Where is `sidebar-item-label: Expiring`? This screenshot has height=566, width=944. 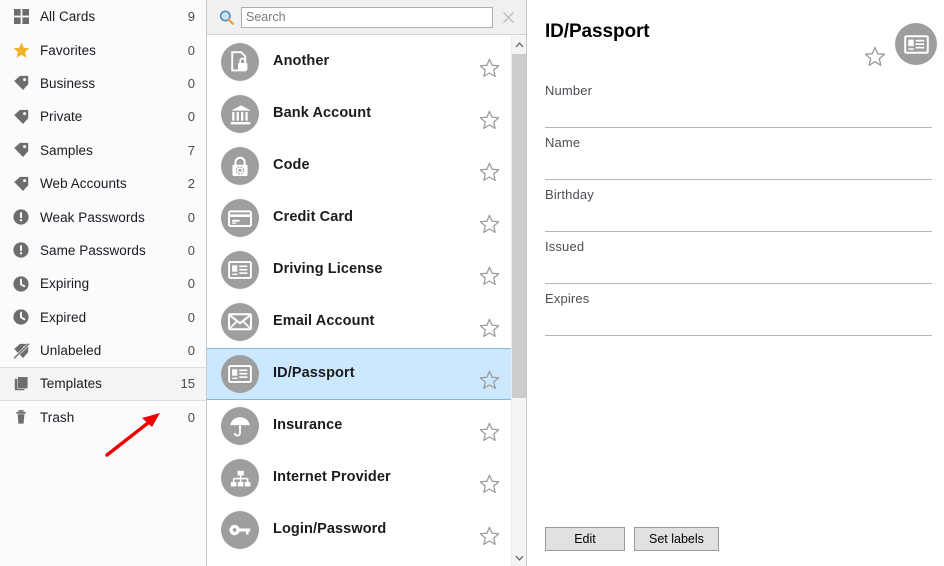
sidebar-item-label: Expiring is located at coordinates (65, 284).